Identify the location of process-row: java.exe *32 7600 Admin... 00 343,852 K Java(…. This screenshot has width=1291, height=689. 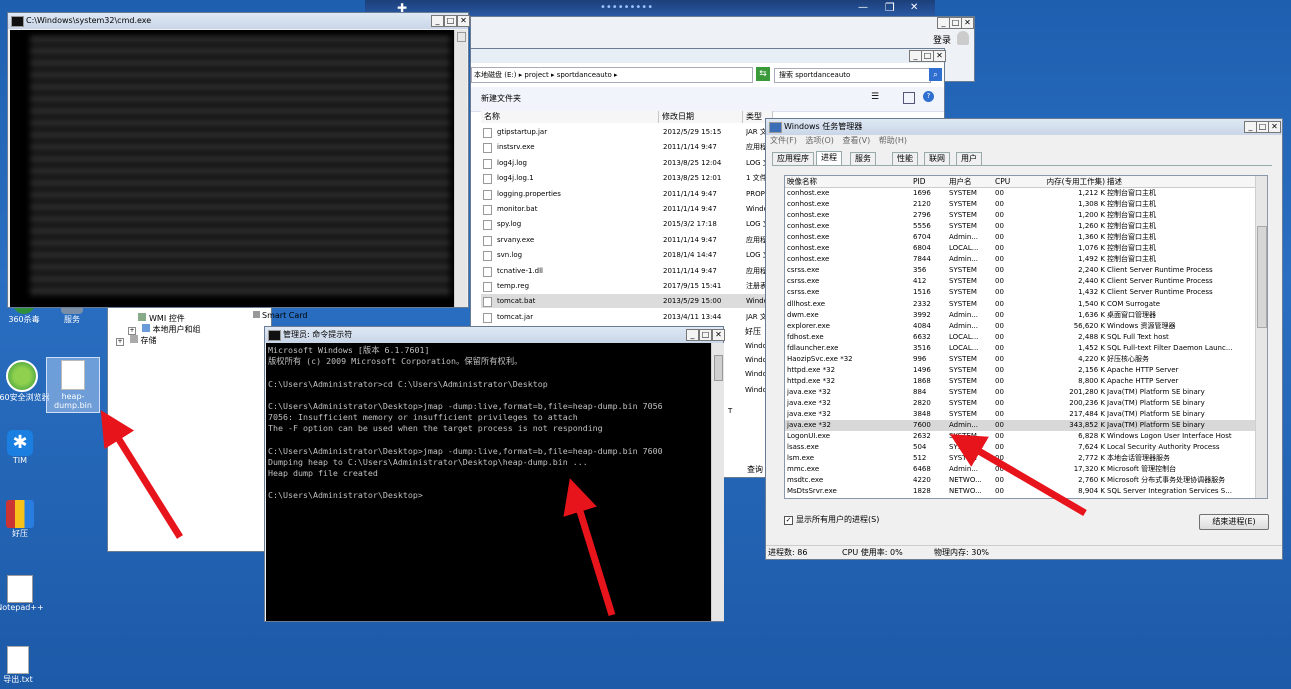
(1020, 426).